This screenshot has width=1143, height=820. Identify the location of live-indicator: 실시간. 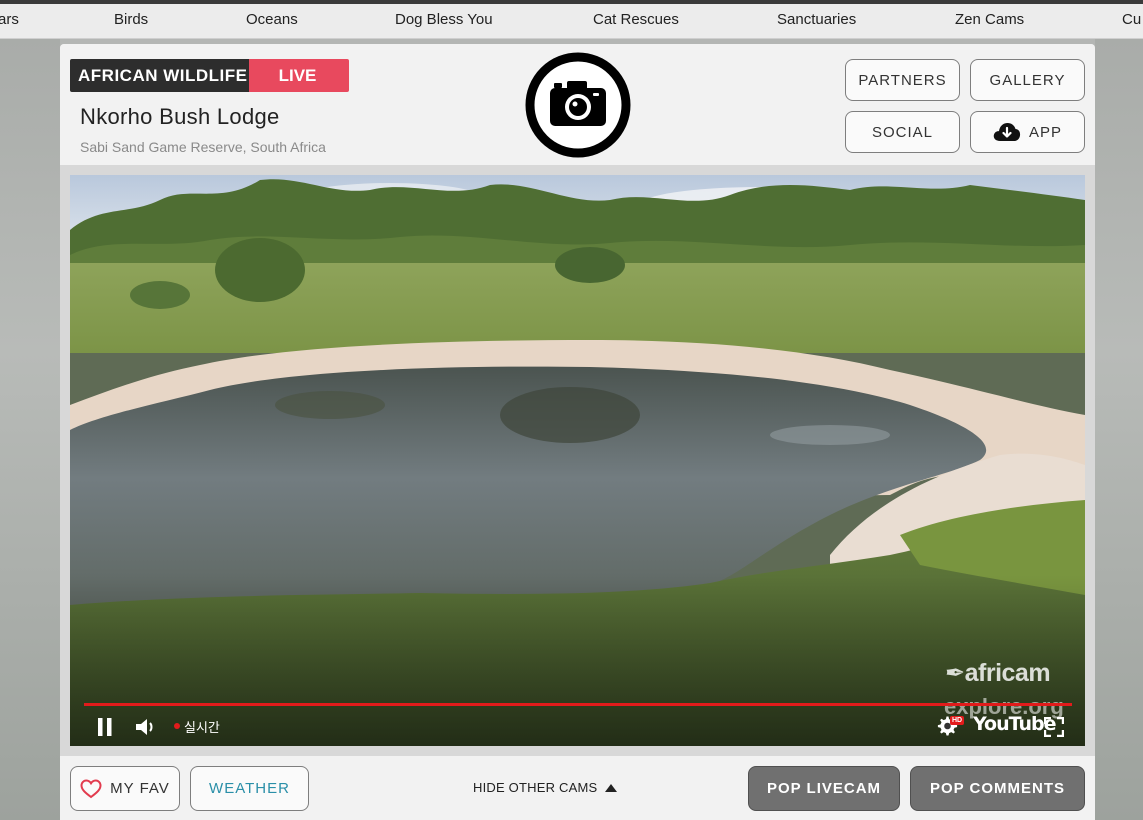
(202, 728).